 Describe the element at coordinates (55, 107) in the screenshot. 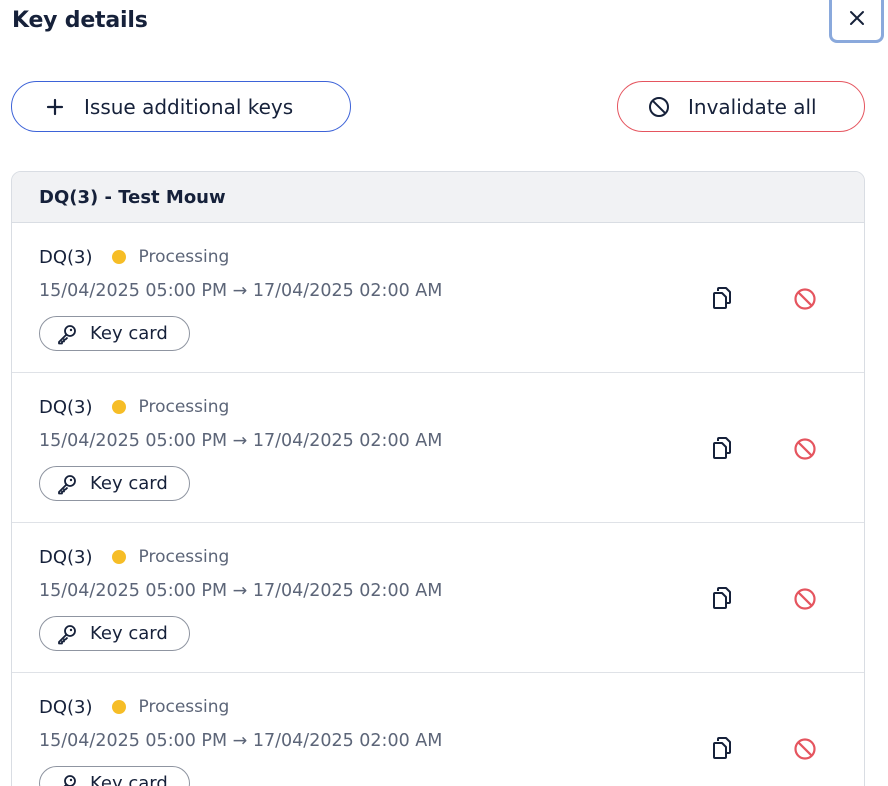

I see `plus-icon` at that location.